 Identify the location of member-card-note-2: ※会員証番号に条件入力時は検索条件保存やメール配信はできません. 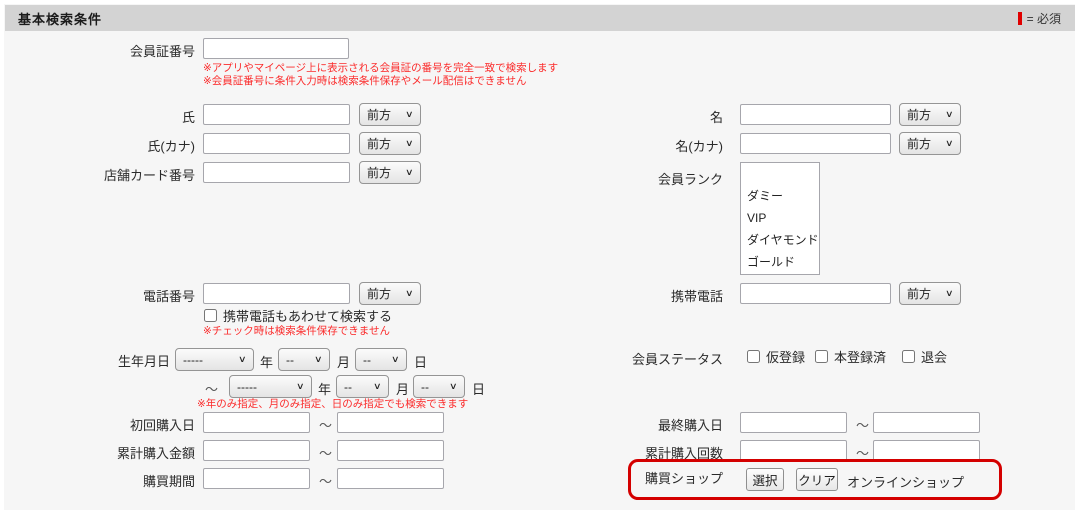
(365, 81).